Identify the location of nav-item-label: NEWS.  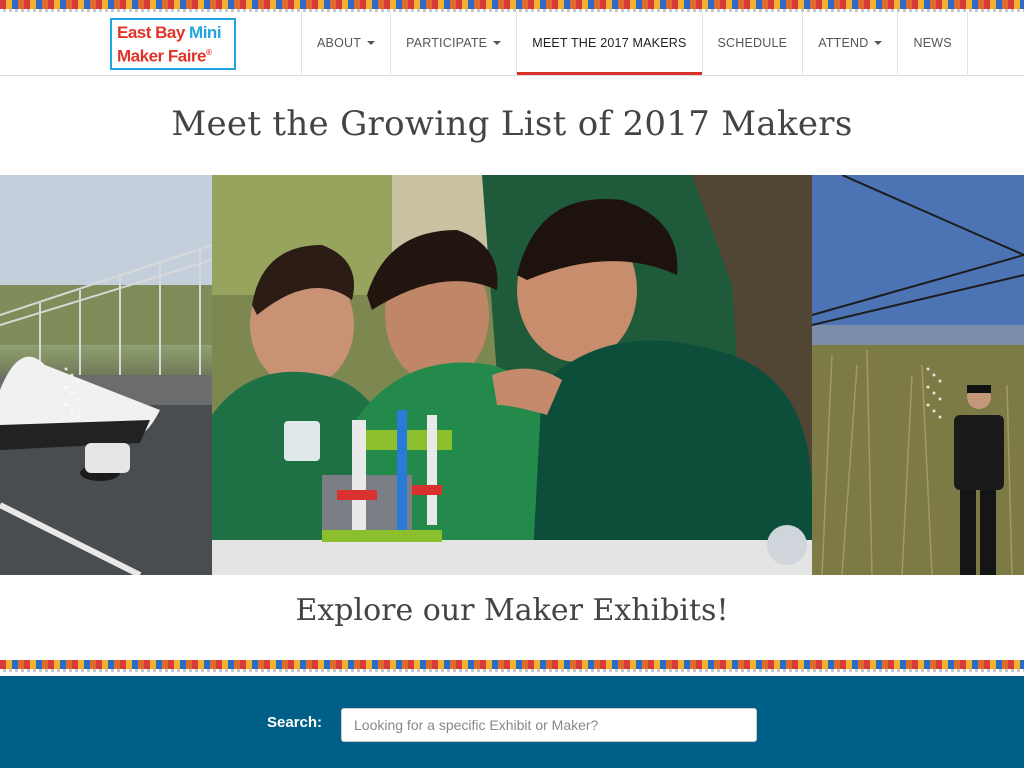
(932, 43).